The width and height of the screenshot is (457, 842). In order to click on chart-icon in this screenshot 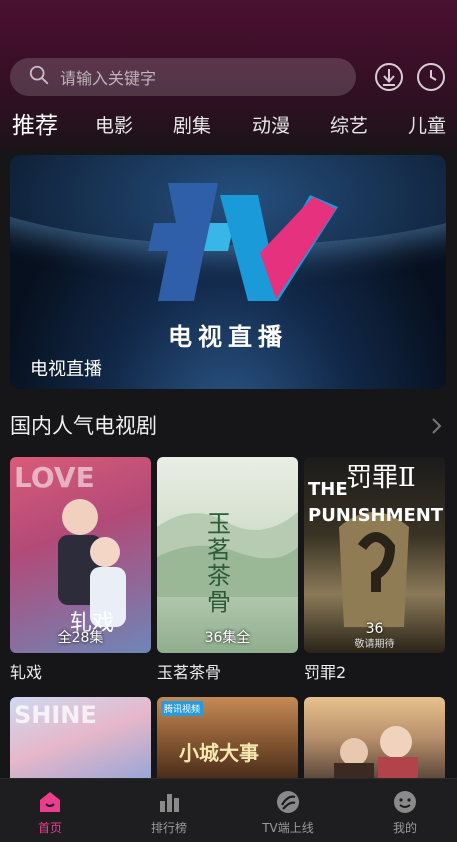, I will do `click(169, 803)`.